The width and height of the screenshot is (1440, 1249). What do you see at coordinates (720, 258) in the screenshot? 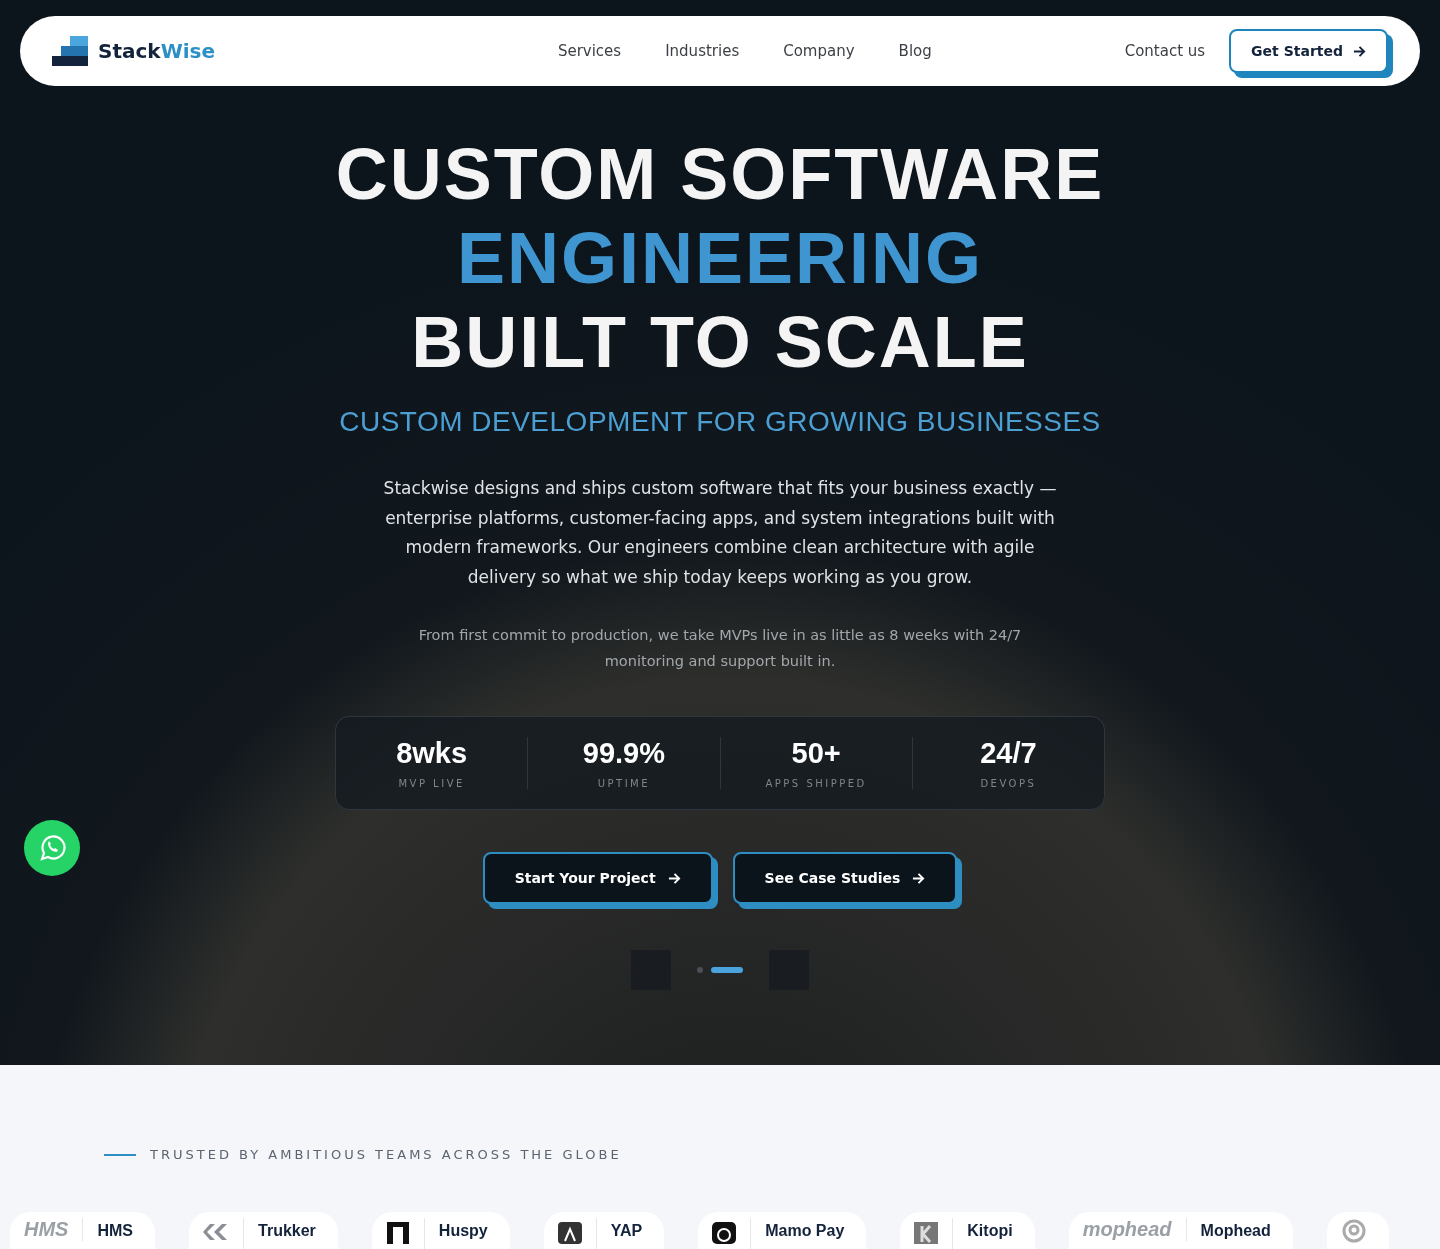
I see `hero-heading-line: ENGINEERING` at bounding box center [720, 258].